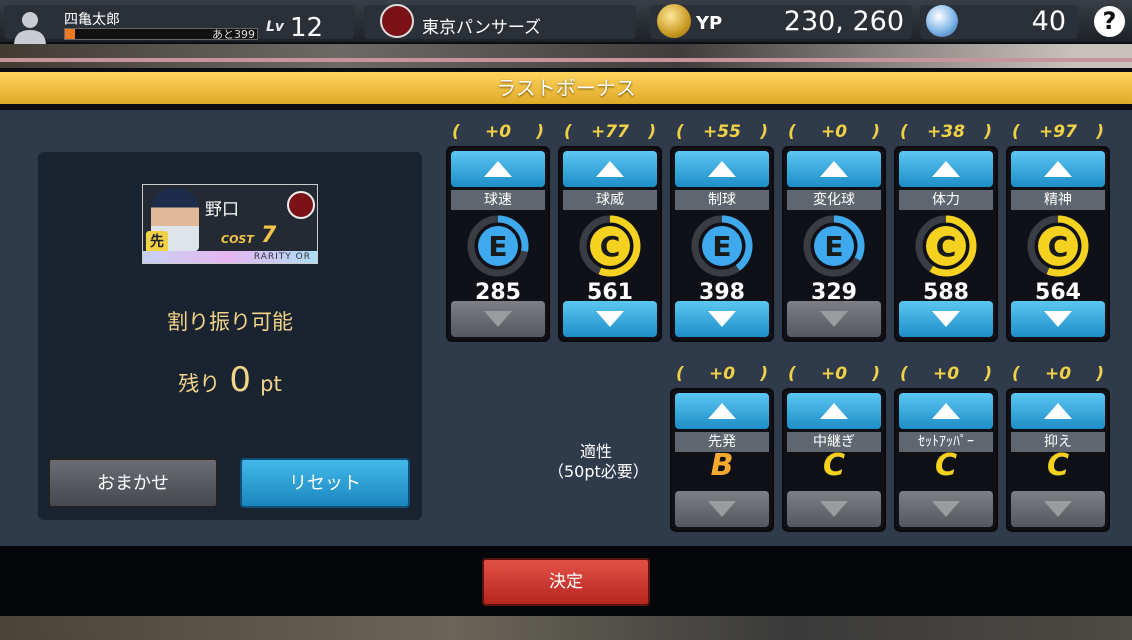 Image resolution: width=1132 pixels, height=640 pixels. What do you see at coordinates (834, 200) in the screenshot?
I see `stat-label: 変化球` at bounding box center [834, 200].